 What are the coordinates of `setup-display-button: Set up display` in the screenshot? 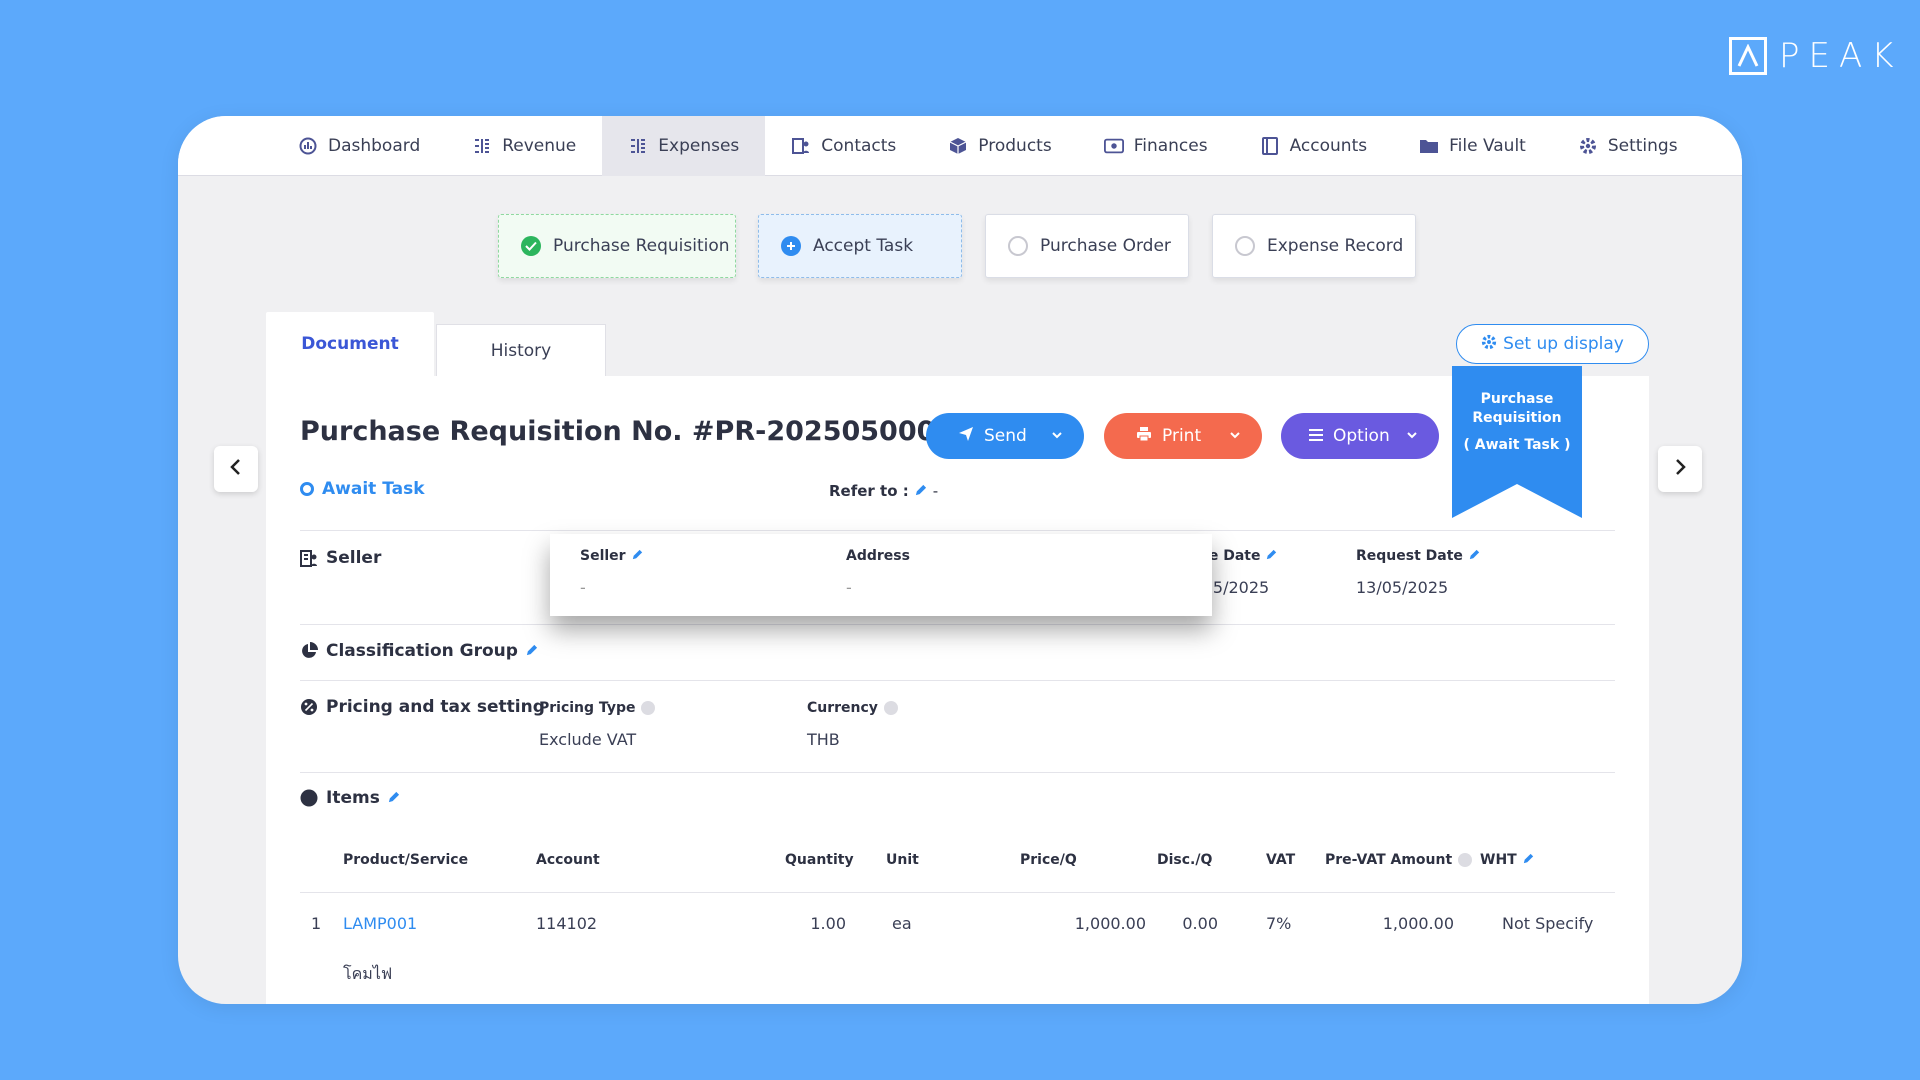 It's located at (1552, 344).